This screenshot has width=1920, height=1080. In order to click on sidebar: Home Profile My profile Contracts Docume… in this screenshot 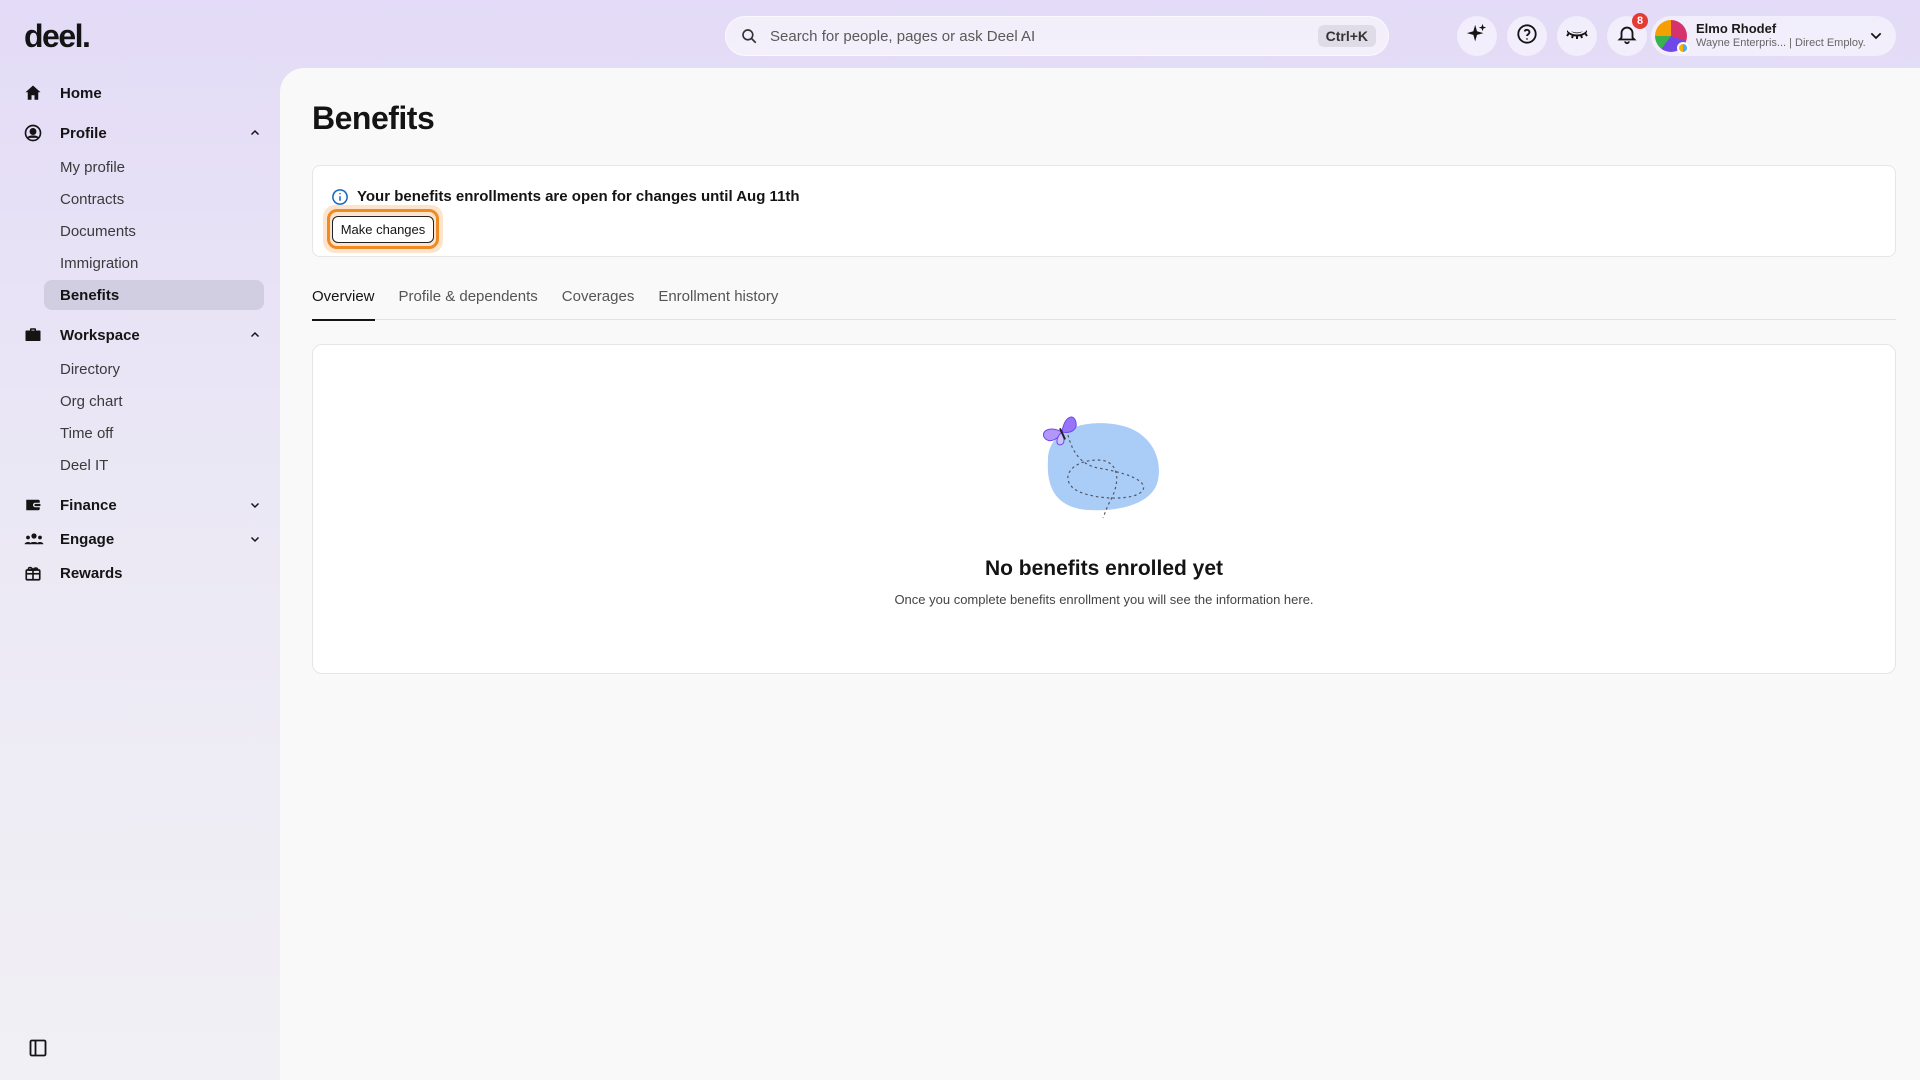, I will do `click(140, 333)`.